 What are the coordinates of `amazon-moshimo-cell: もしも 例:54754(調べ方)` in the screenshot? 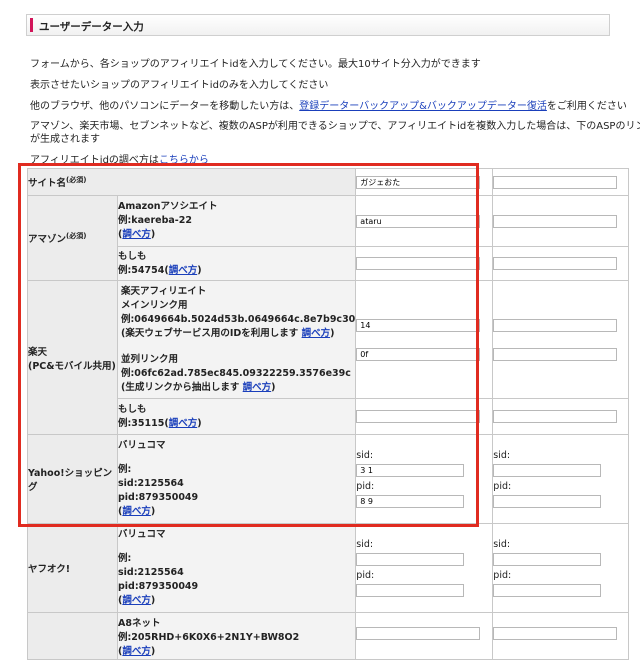 It's located at (236, 263).